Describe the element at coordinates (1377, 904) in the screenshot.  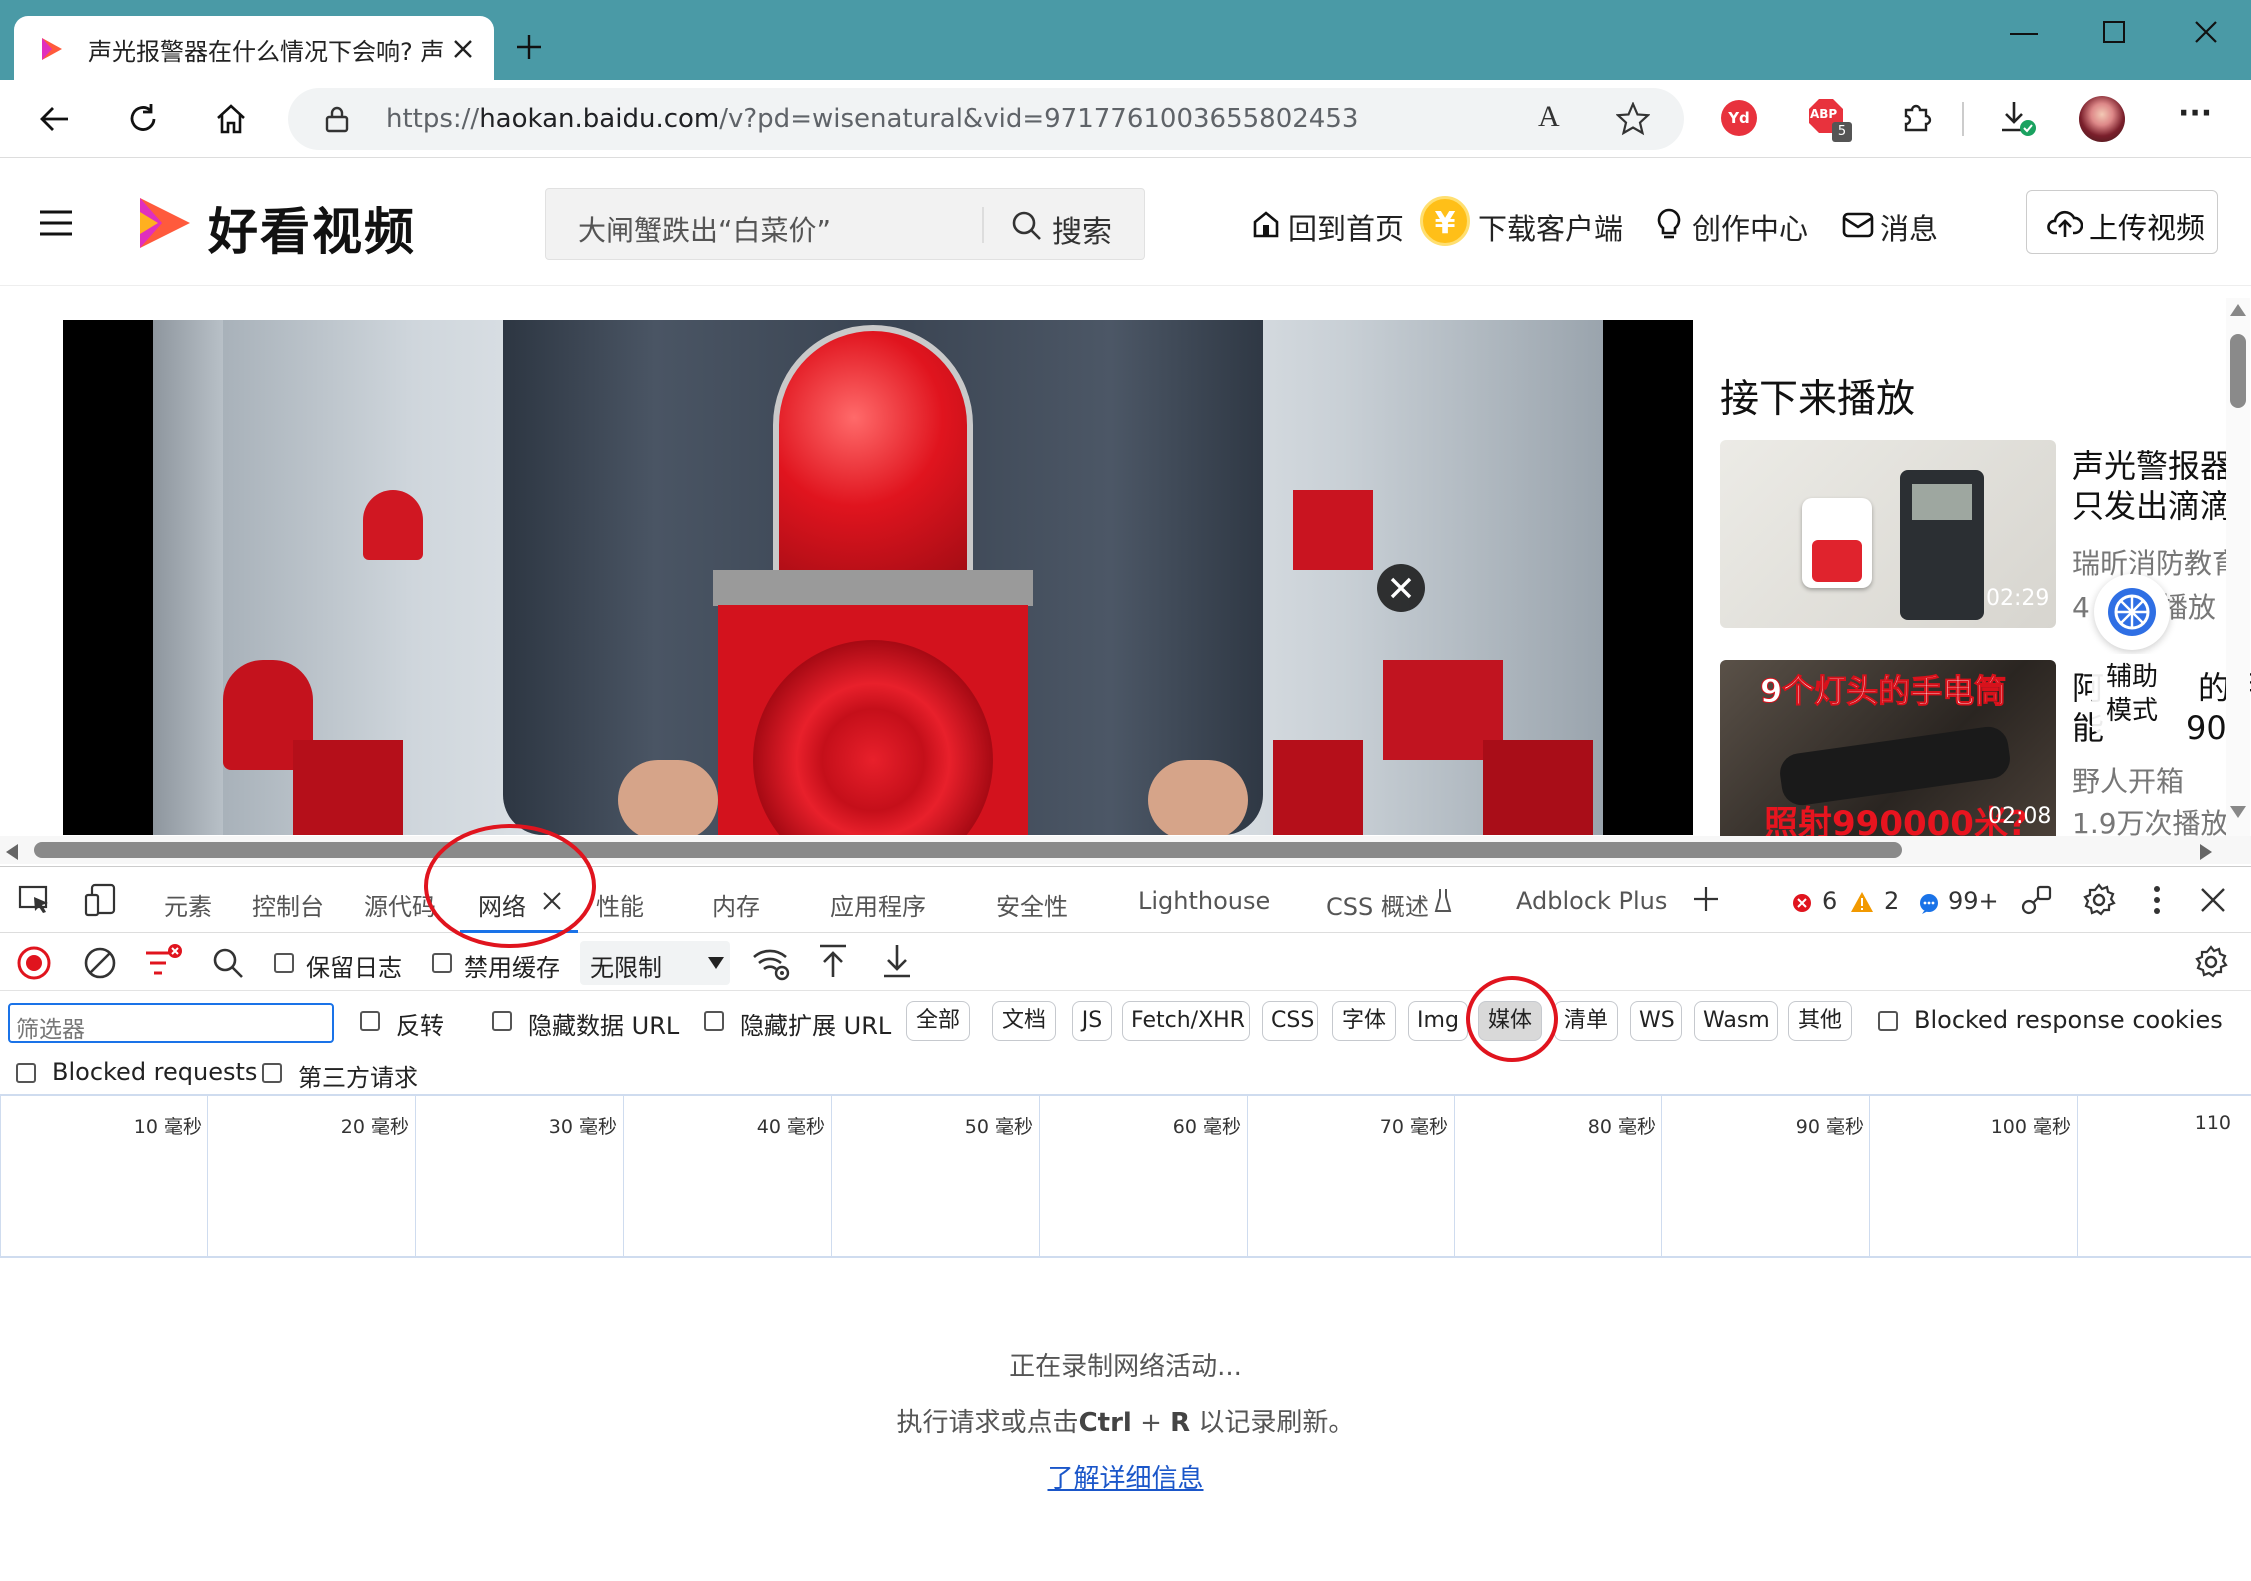
I see `devtools-tab-css-overview: CSS 概述` at that location.